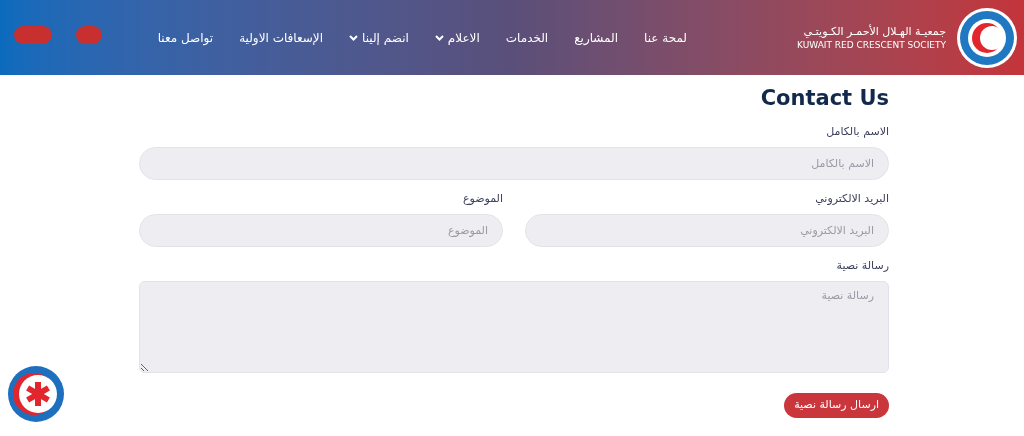  I want to click on nav-link: الاعلام, so click(457, 37).